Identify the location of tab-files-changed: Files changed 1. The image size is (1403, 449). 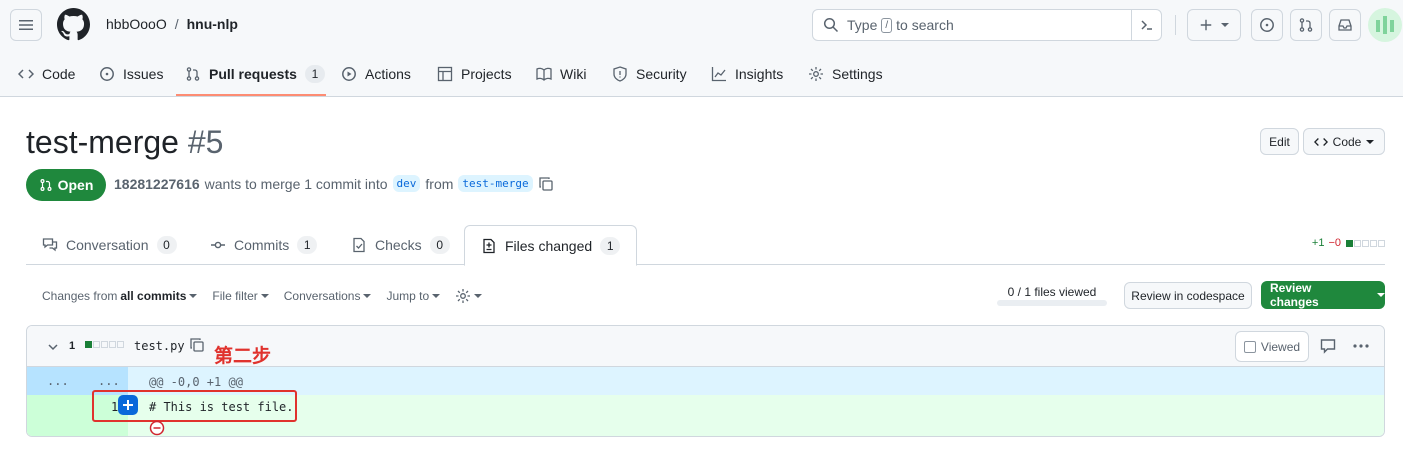
(551, 245).